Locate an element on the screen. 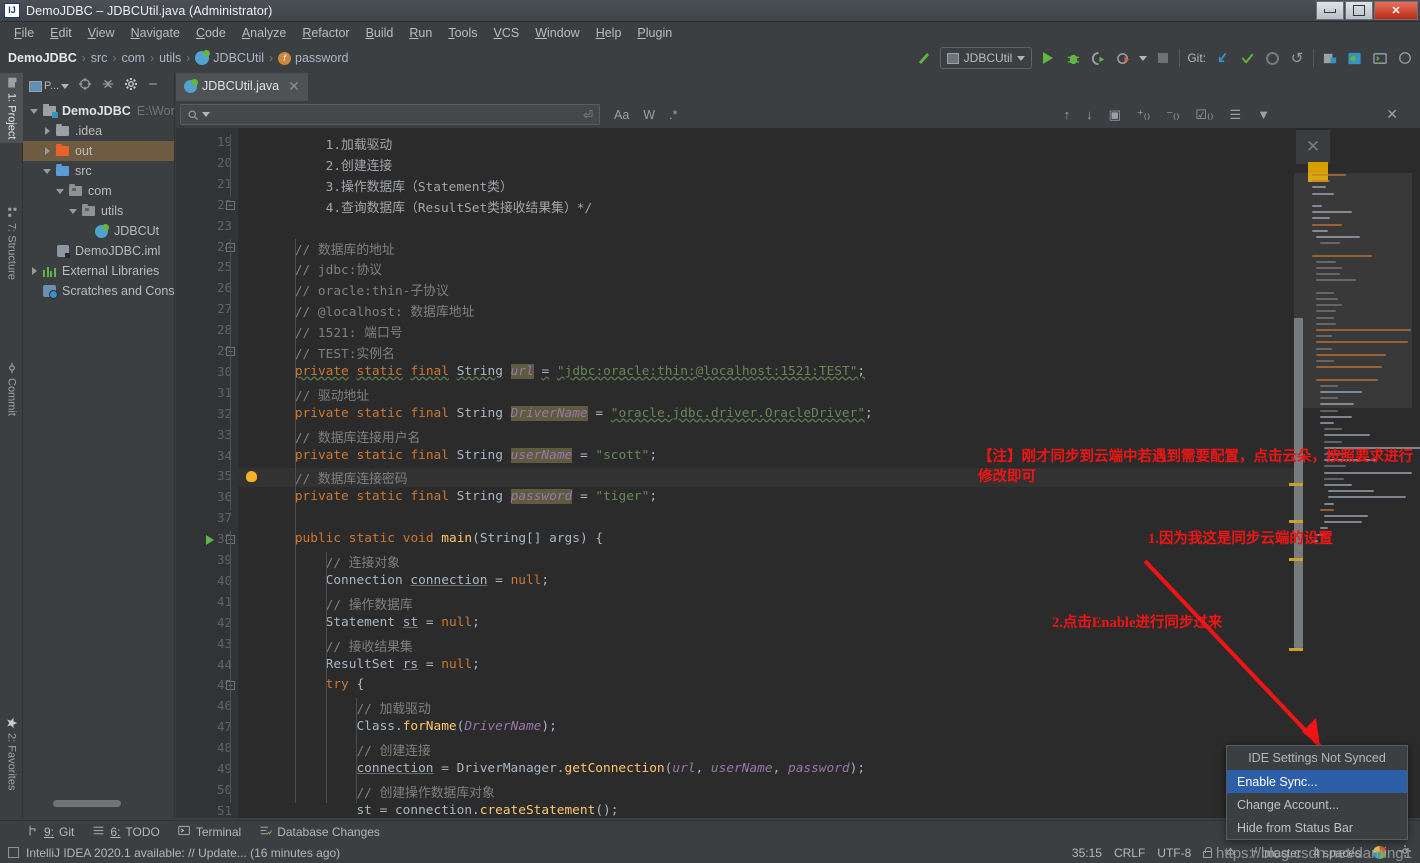  run-gutter-icon is located at coordinates (210, 540).